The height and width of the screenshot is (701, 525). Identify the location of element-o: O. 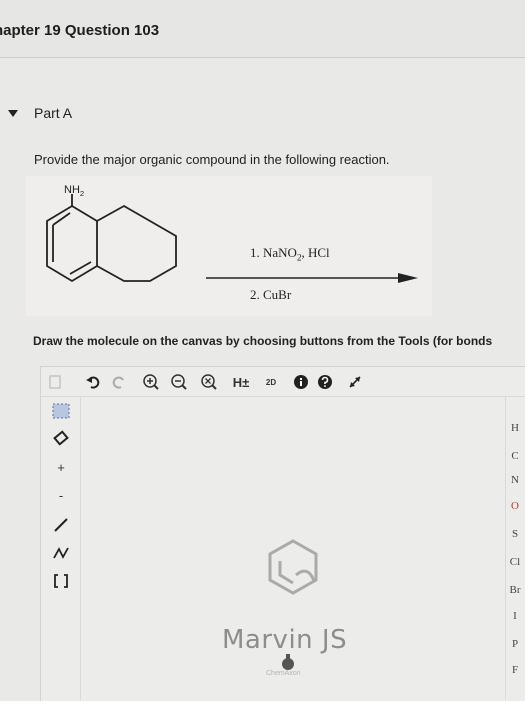
(515, 506).